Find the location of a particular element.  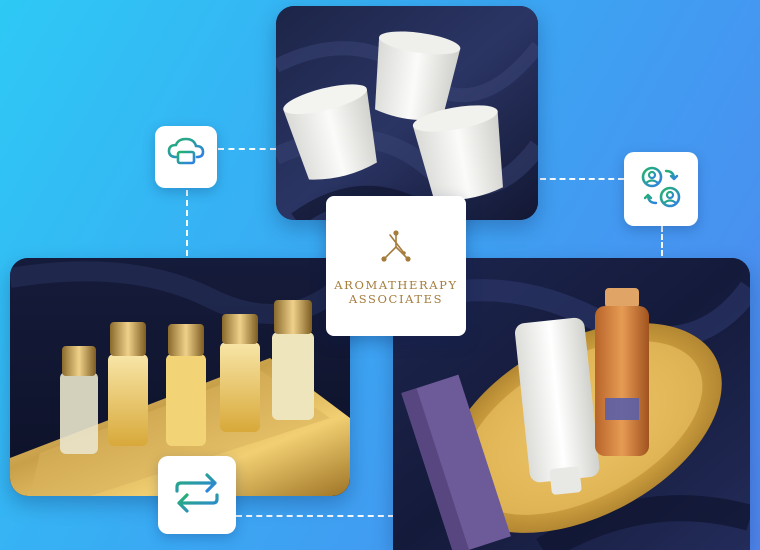

brand-name-line-2: ASSOCIATES is located at coordinates (396, 298).